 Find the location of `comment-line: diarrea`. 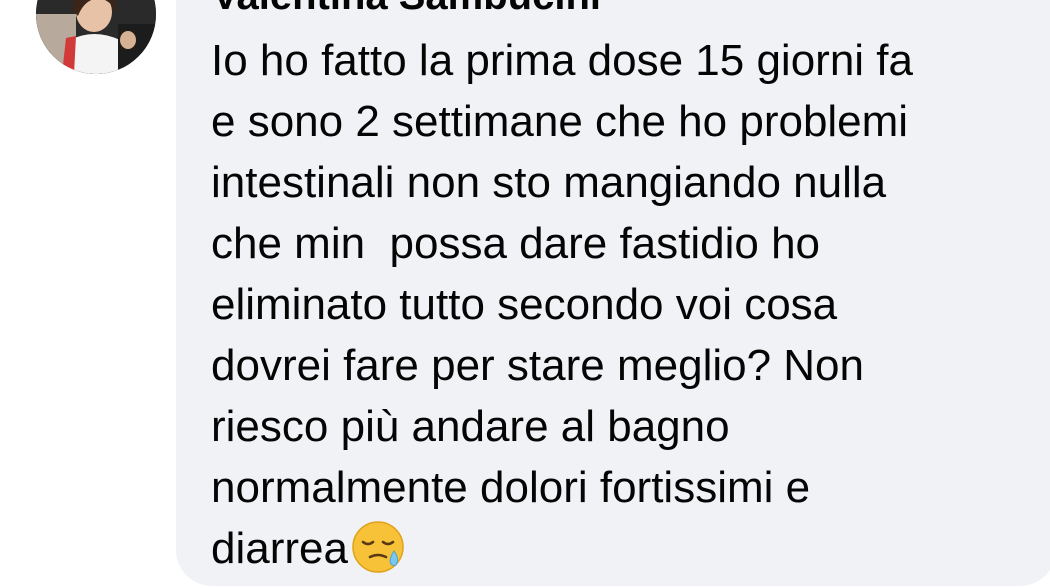

comment-line: diarrea is located at coordinates (279, 548).